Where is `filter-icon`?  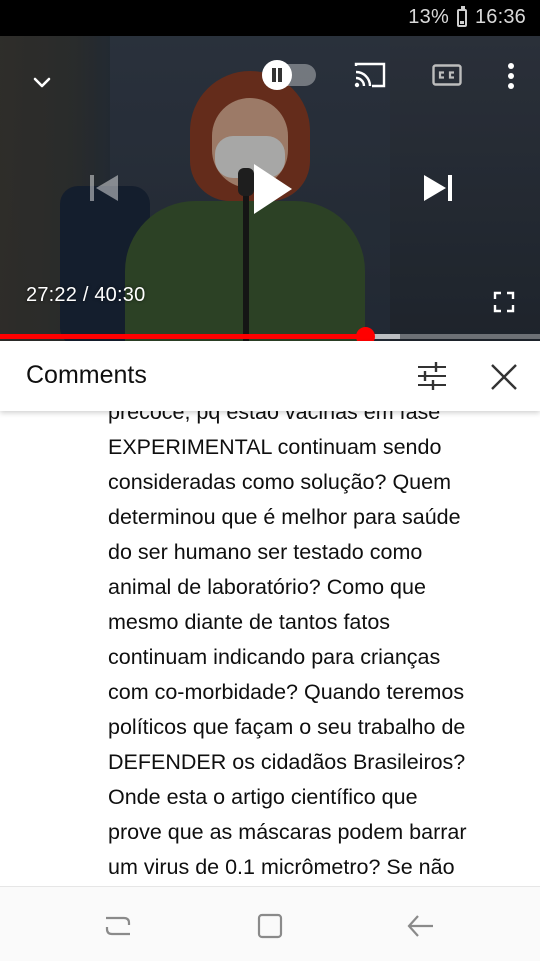
filter-icon is located at coordinates (432, 376).